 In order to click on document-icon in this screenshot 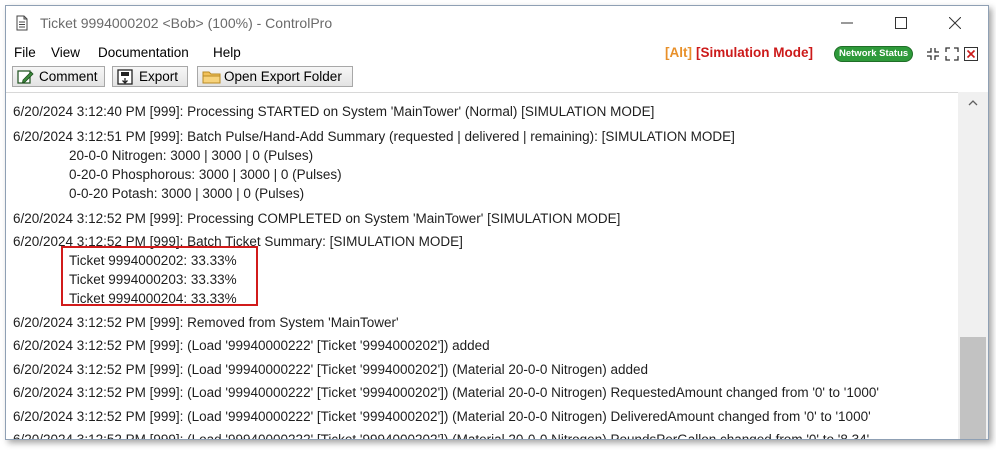, I will do `click(22, 23)`.